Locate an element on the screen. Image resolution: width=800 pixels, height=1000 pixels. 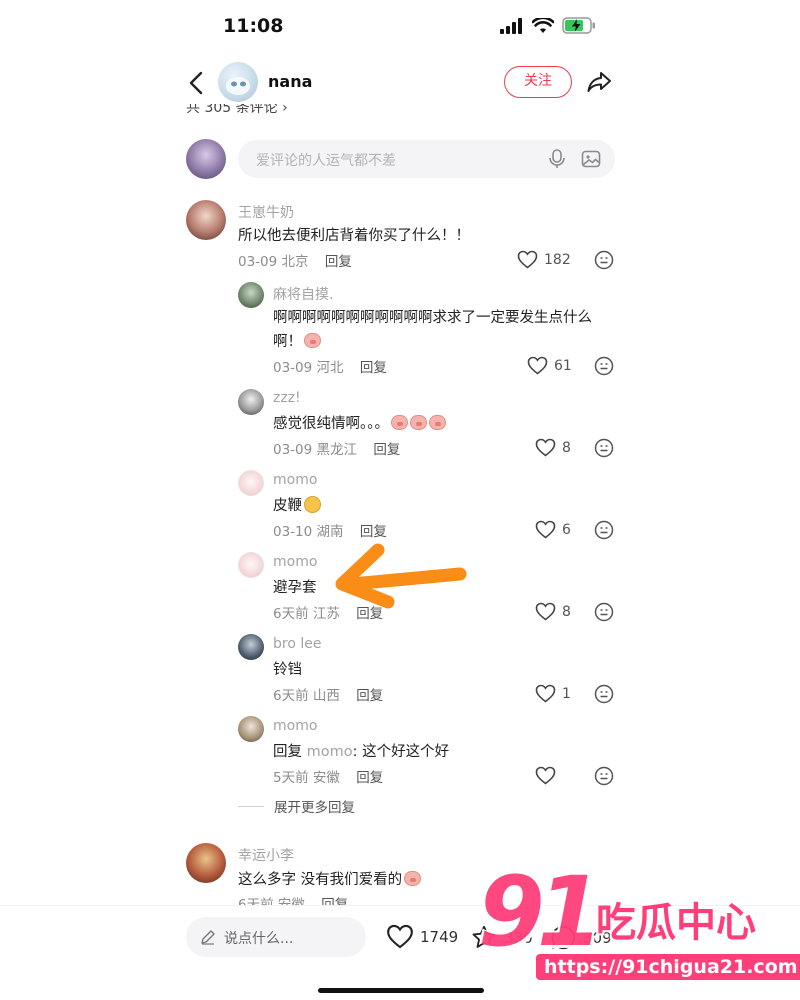
comment-meta: 6天前 山西 回复 is located at coordinates (328, 694).